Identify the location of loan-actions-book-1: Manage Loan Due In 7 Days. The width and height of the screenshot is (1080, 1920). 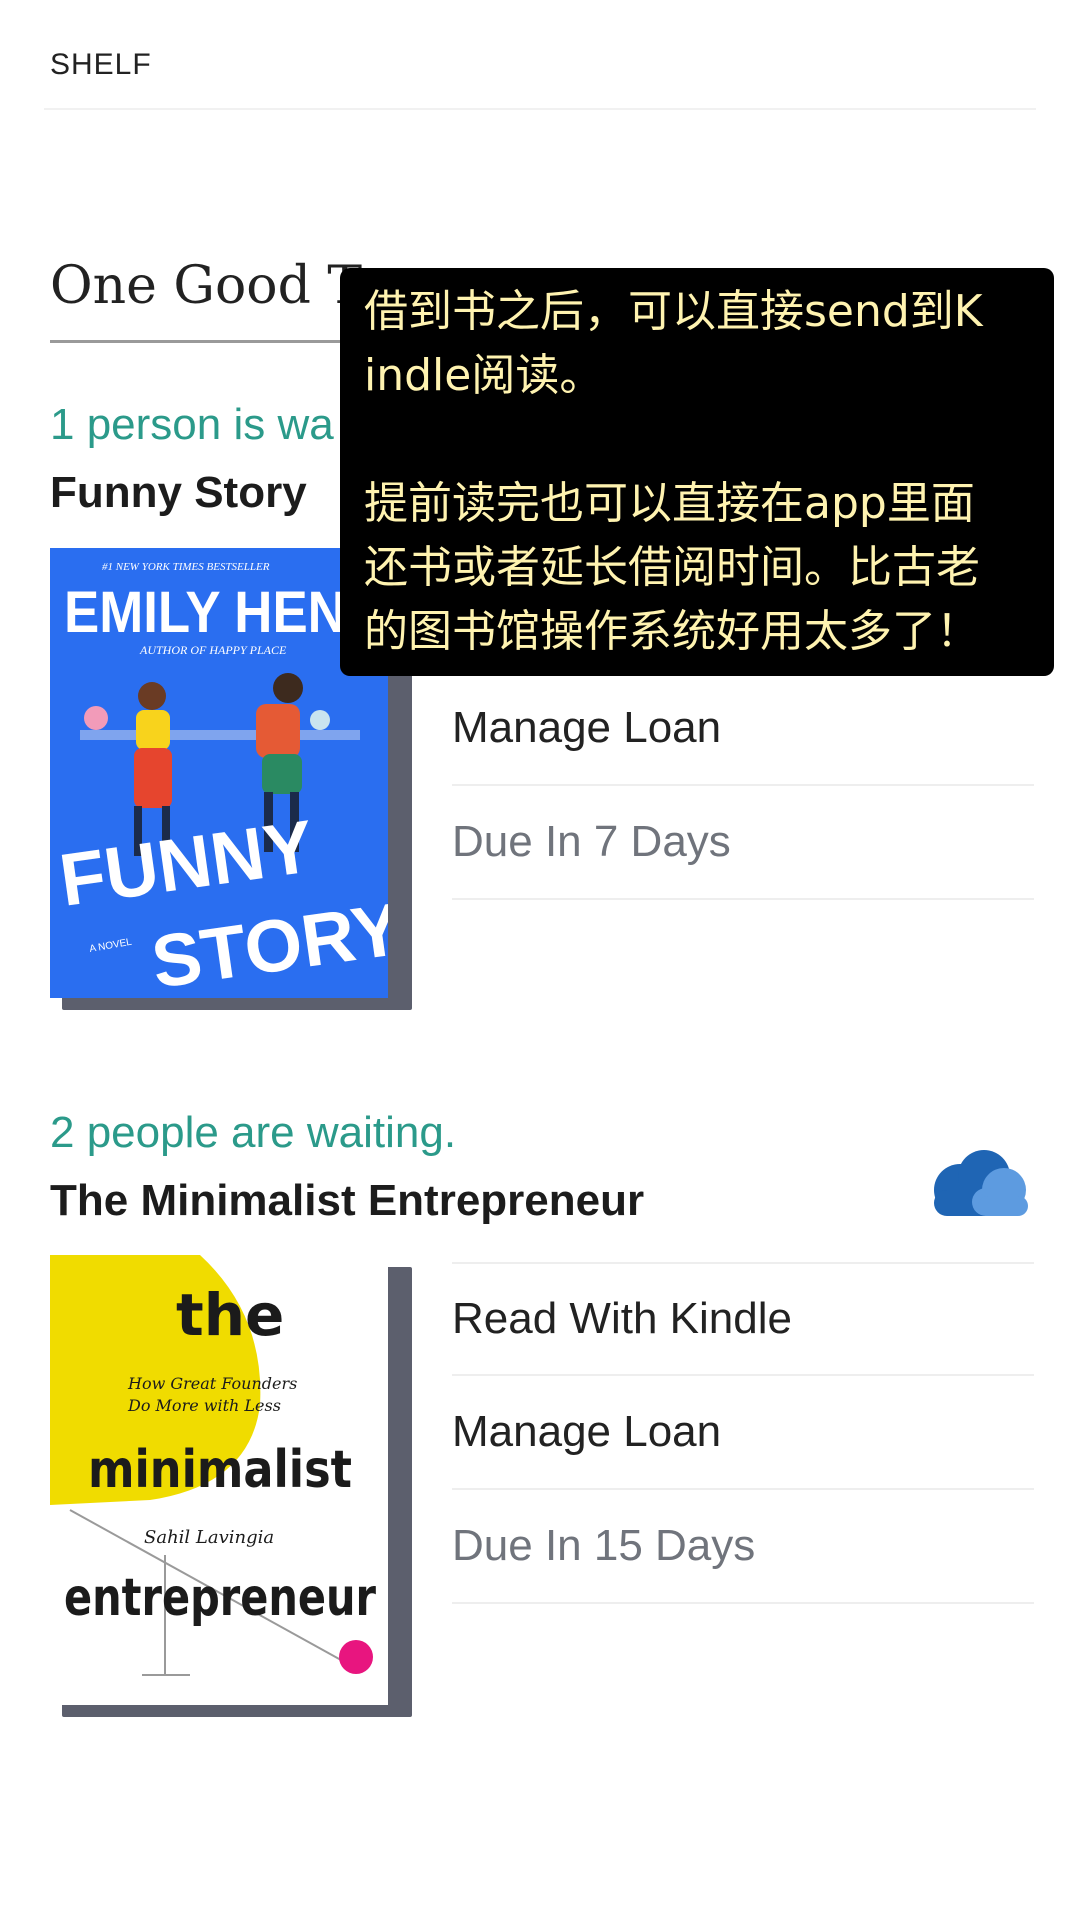
(743, 786).